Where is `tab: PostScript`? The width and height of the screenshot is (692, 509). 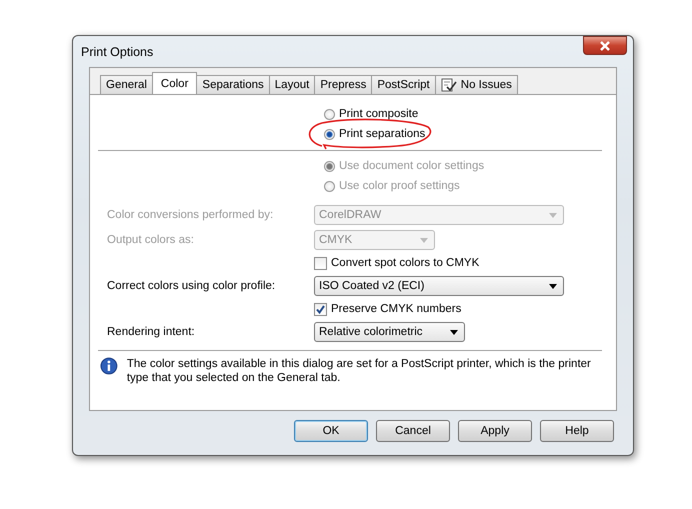 tab: PostScript is located at coordinates (403, 84).